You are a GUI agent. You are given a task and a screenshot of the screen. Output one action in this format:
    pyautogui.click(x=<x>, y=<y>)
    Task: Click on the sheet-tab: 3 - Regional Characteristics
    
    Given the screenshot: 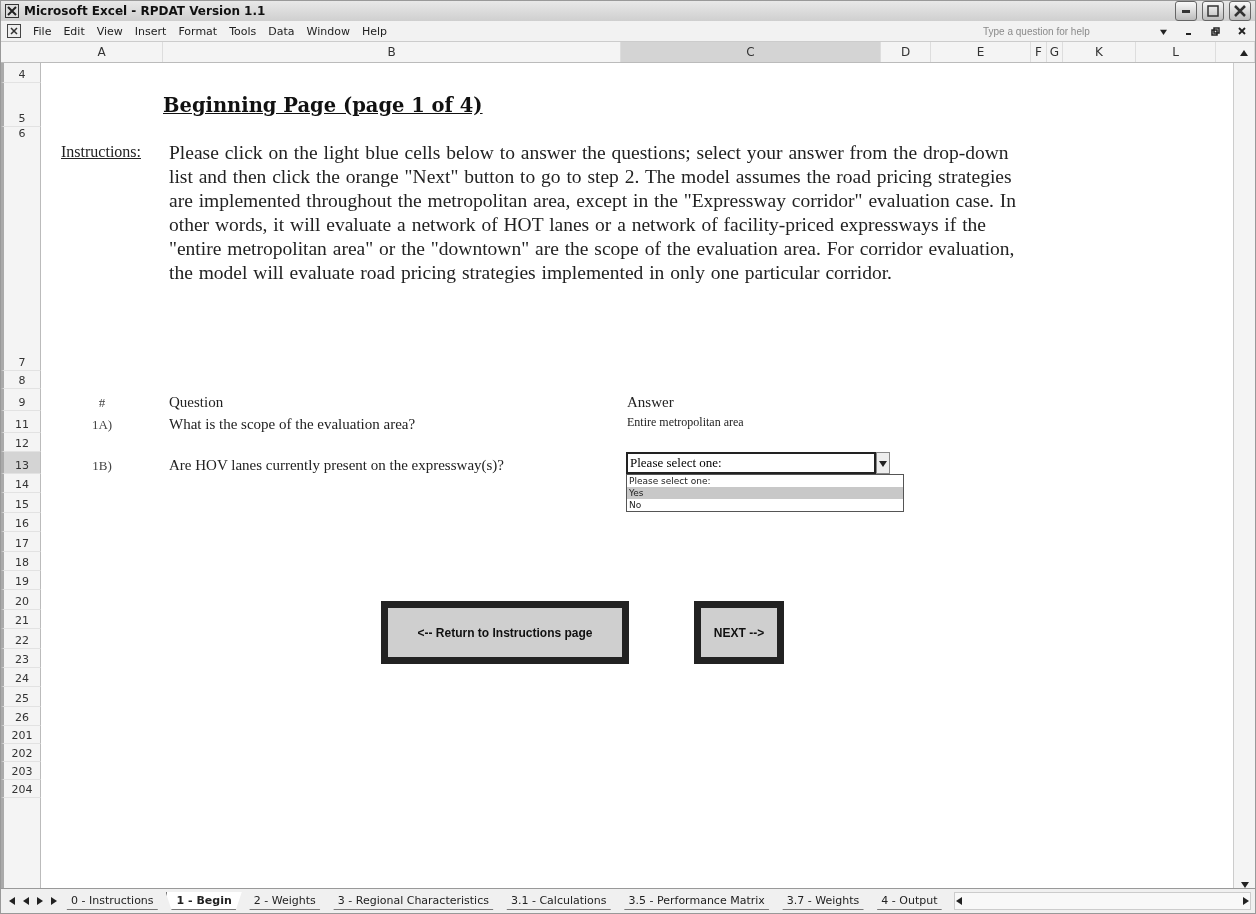 What is the action you would take?
    pyautogui.click(x=413, y=901)
    